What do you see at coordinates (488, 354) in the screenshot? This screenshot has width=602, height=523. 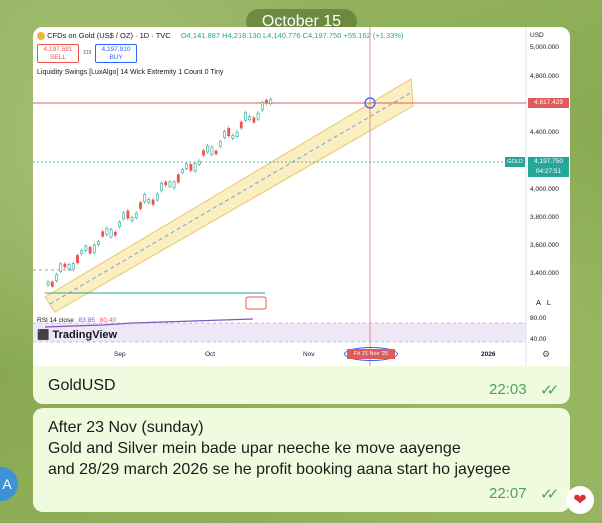 I see `x-tick: 2026` at bounding box center [488, 354].